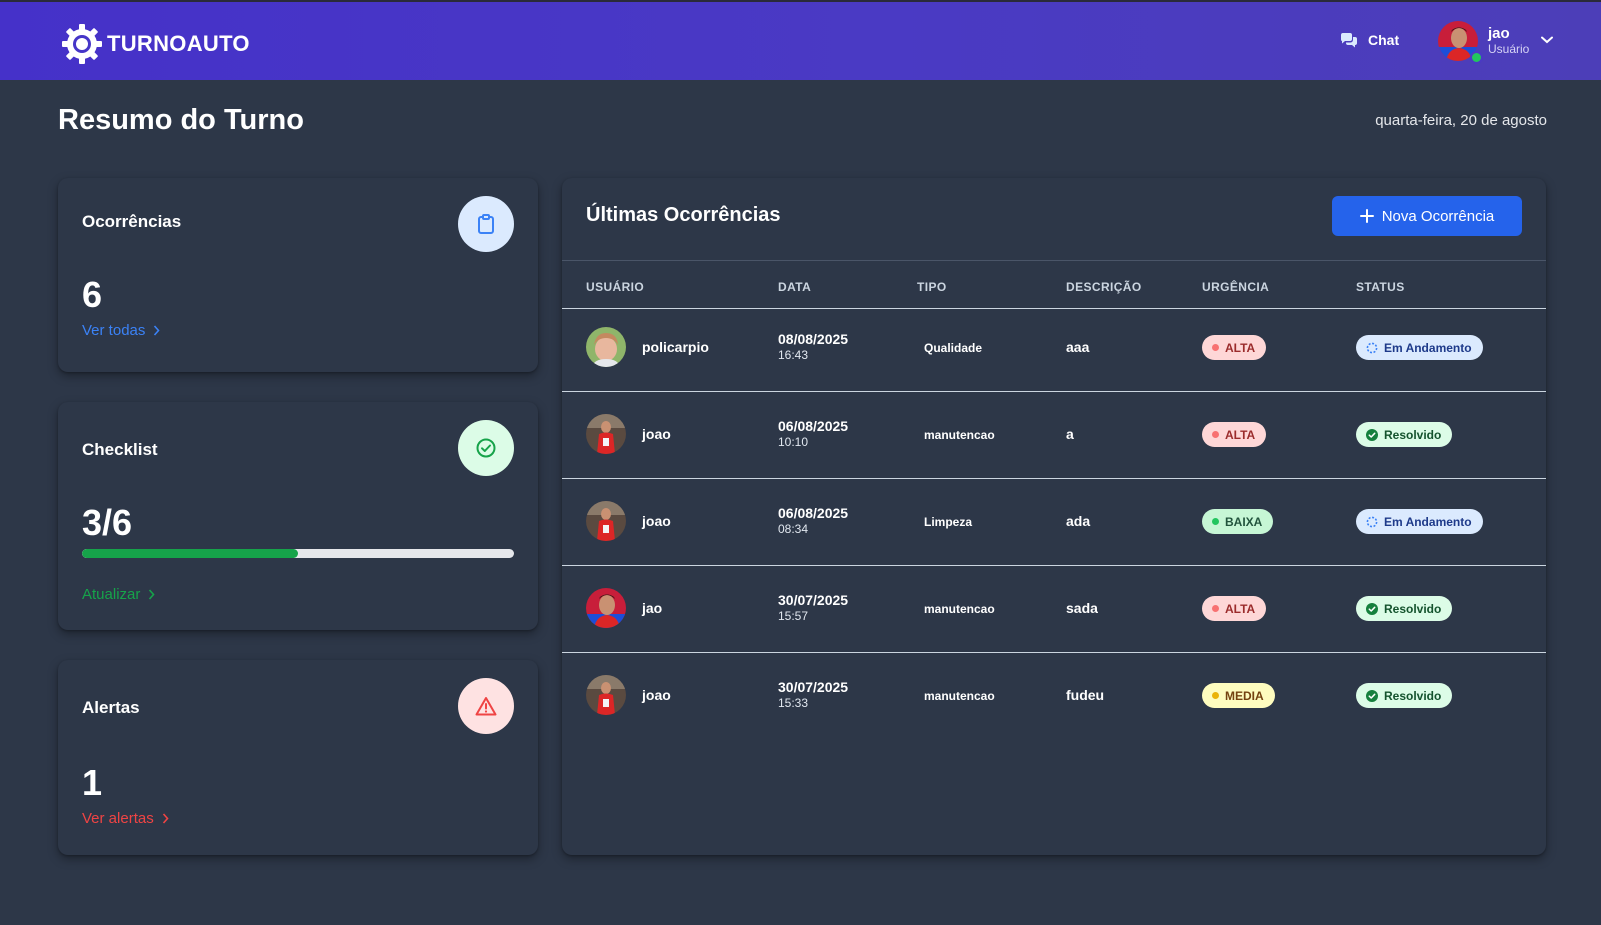  I want to click on row-date: 30/07/2025, so click(813, 687).